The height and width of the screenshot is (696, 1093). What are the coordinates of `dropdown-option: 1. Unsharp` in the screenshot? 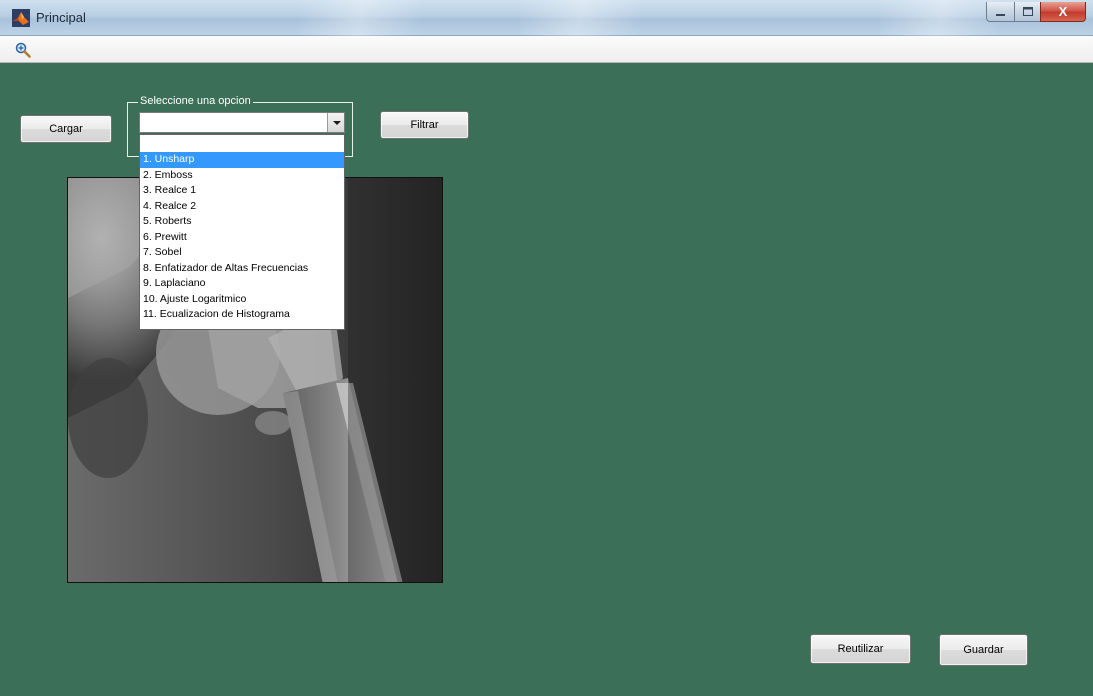 It's located at (242, 160).